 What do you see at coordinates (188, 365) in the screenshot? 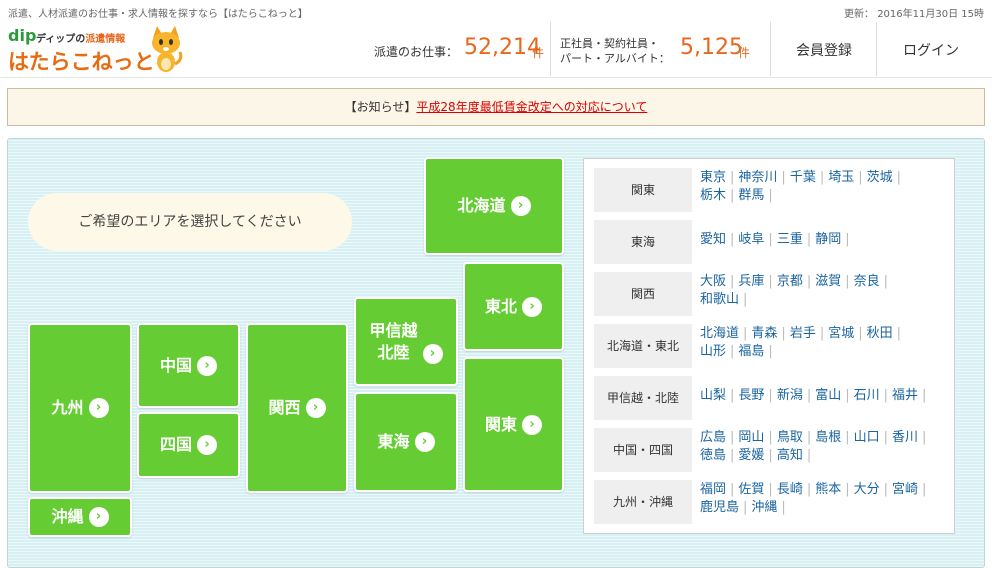
I see `region-chugoku-button: 中国 ›` at bounding box center [188, 365].